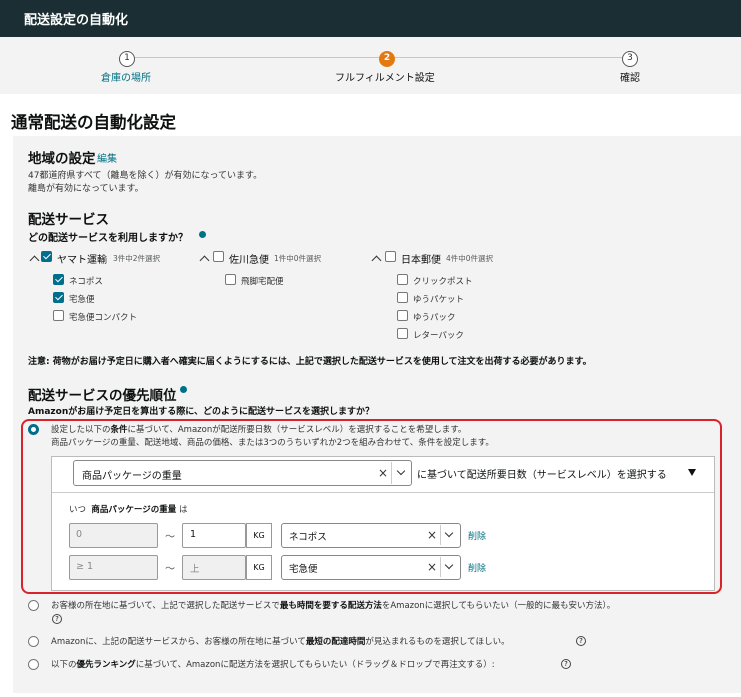 Image resolution: width=741 pixels, height=697 pixels. What do you see at coordinates (370, 18) in the screenshot?
I see `app-header: 配送設定の自動化` at bounding box center [370, 18].